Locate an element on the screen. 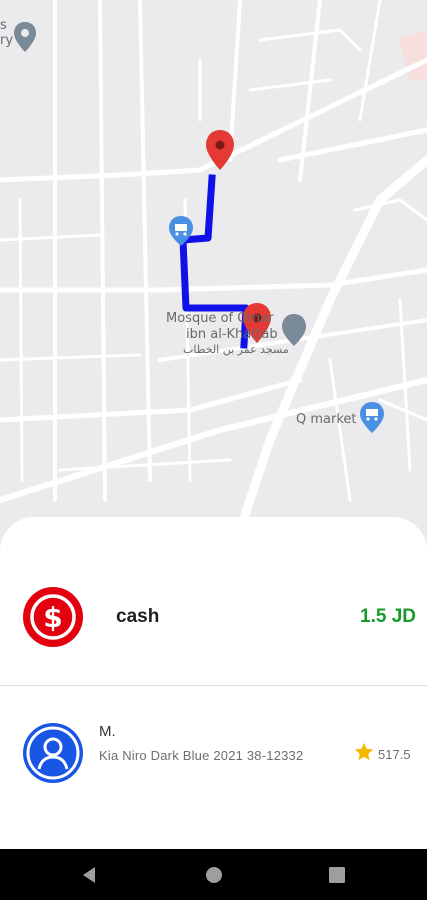 The image size is (427, 900). fare-amount: 1.5 JD is located at coordinates (388, 616).